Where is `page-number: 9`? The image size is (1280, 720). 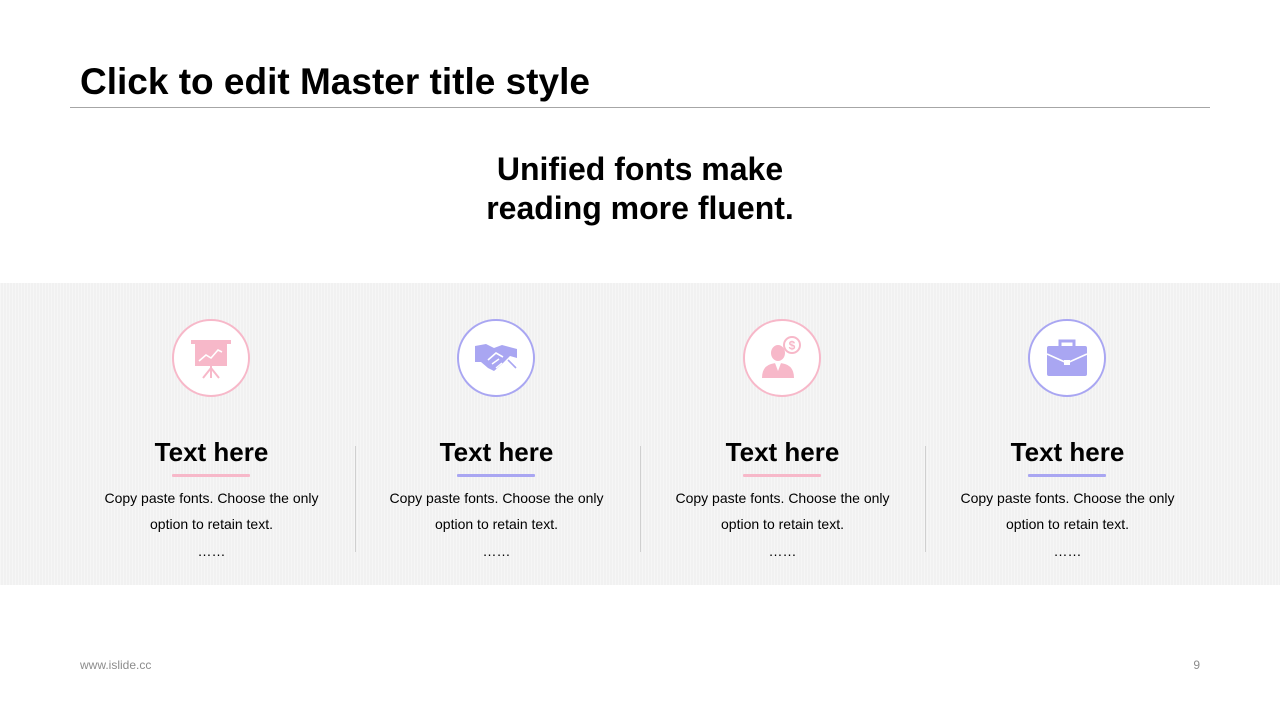
page-number: 9 is located at coordinates (1196, 665).